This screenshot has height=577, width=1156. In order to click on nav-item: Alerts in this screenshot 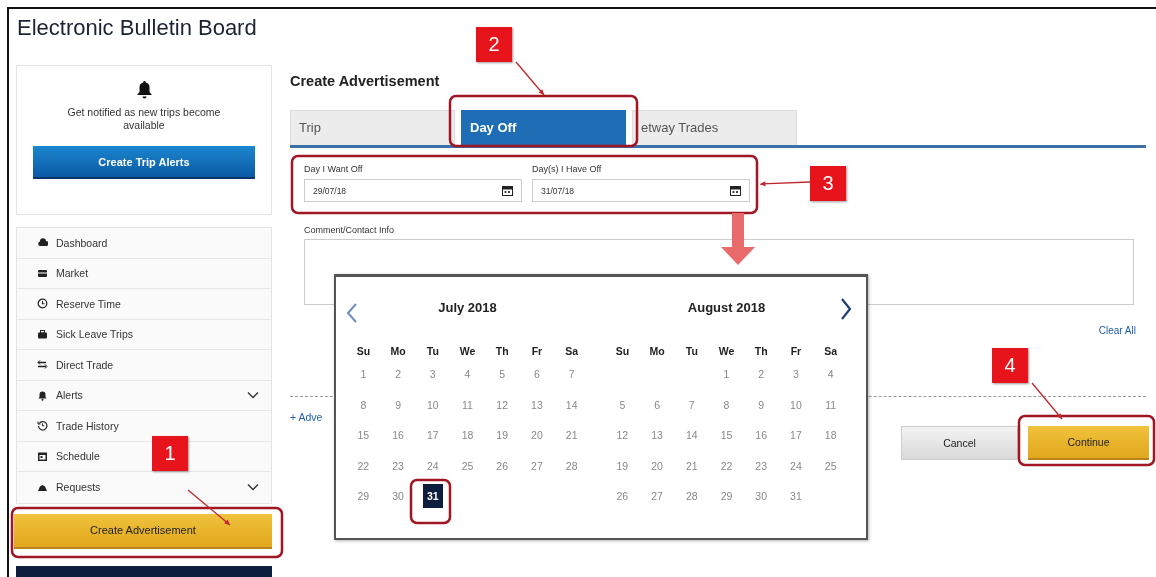, I will do `click(144, 395)`.